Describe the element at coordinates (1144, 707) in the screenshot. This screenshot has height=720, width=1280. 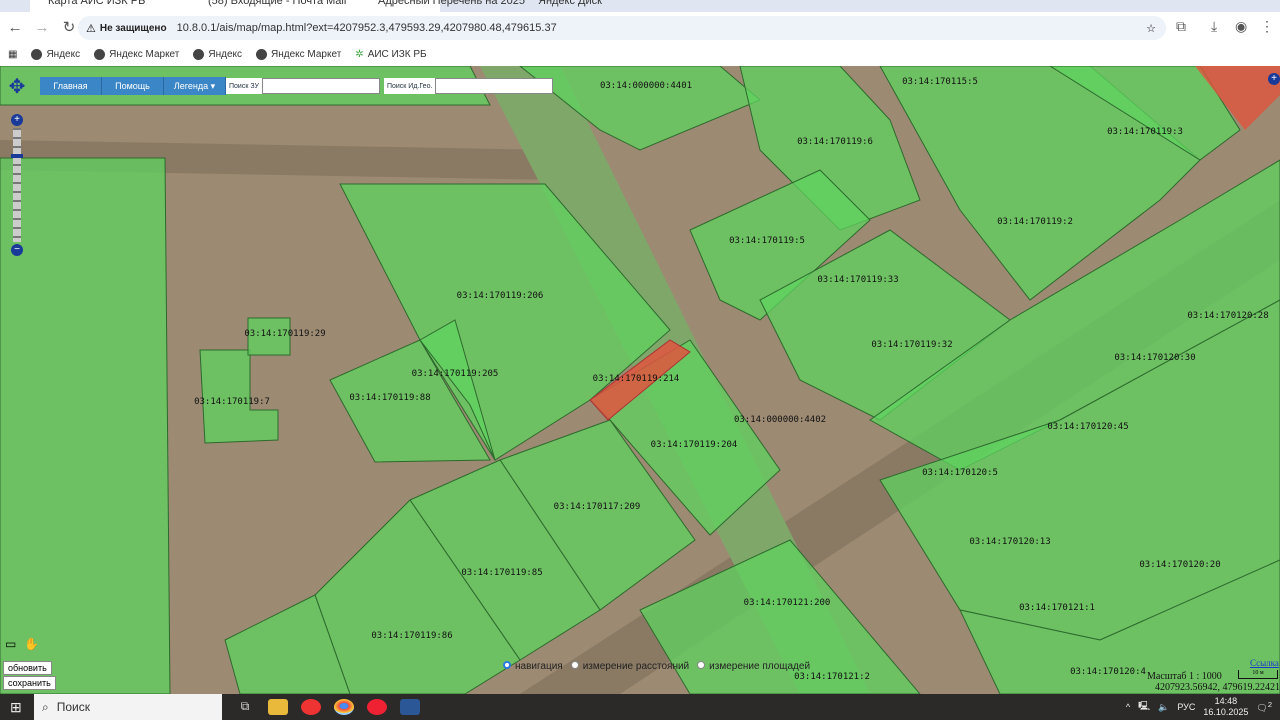
I see `network-icon: 🖳` at that location.